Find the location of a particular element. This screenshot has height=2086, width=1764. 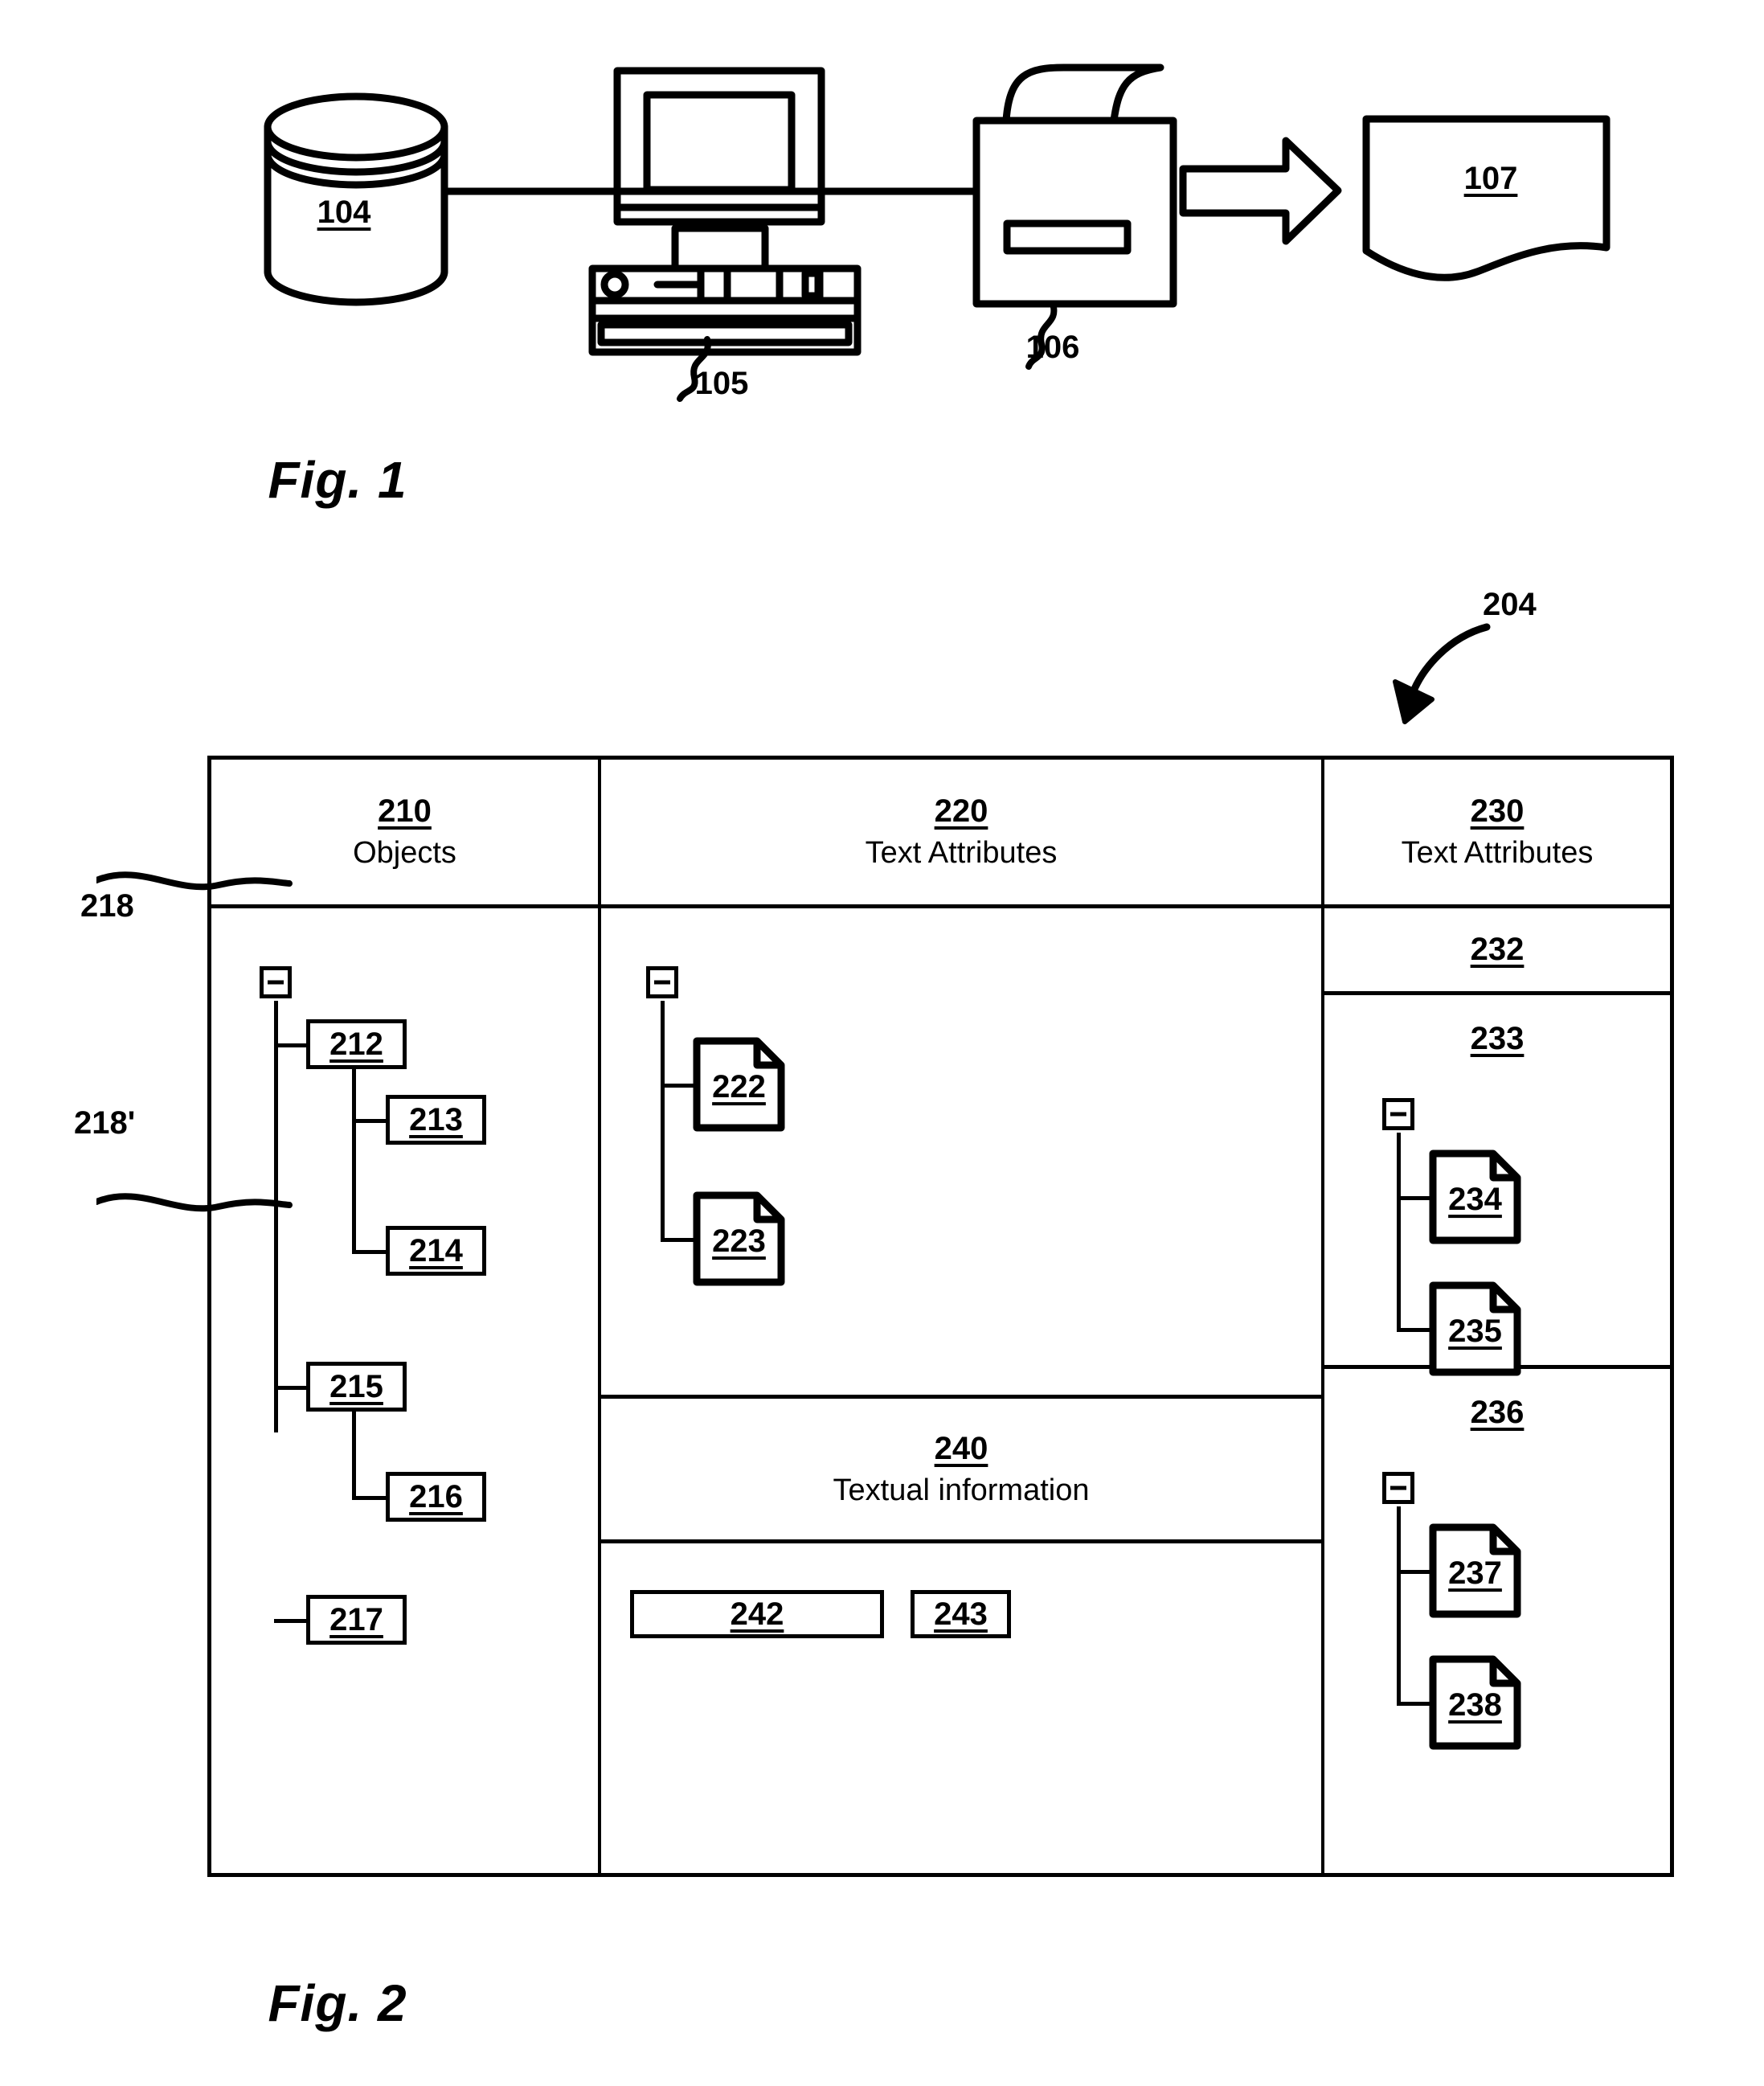

text-attributes-docs-panel: 222 223 is located at coordinates (961, 1153).